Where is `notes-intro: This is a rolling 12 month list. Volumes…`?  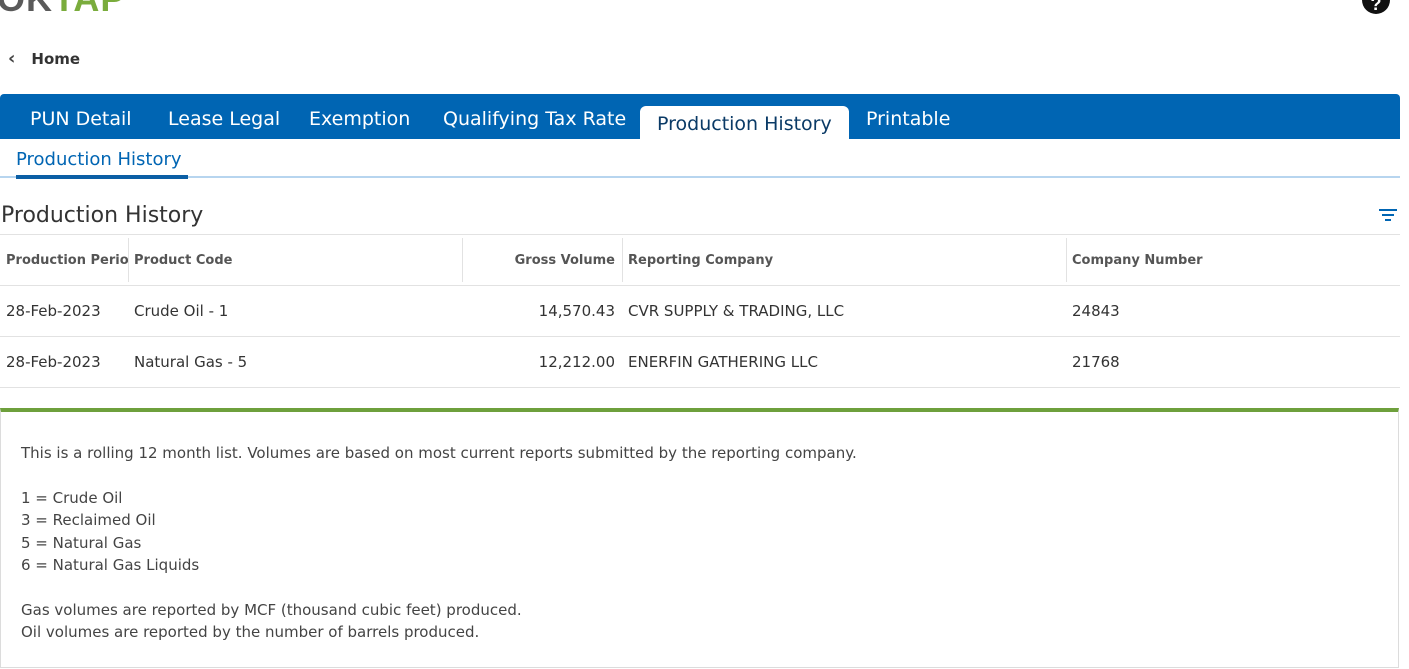
notes-intro: This is a rolling 12 month list. Volumes… is located at coordinates (439, 453).